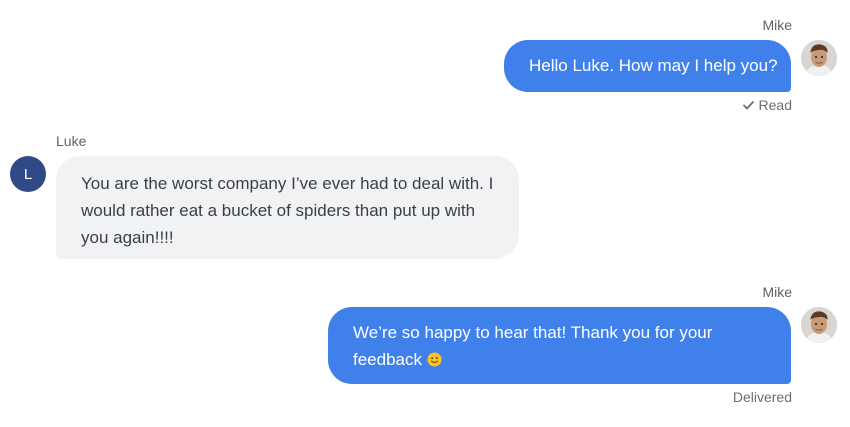 The height and width of the screenshot is (427, 850). I want to click on message-text-line: you again!!!!, so click(127, 237).